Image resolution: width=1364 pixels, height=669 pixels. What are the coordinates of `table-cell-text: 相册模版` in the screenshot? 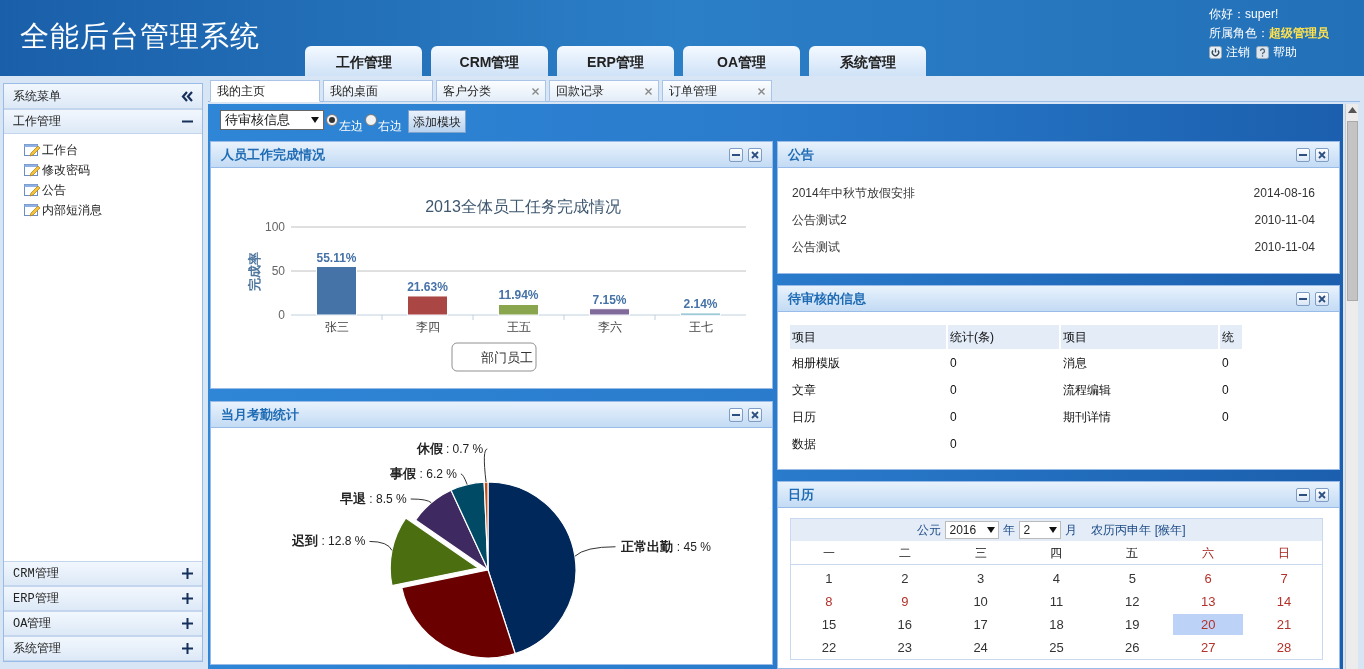 It's located at (816, 363).